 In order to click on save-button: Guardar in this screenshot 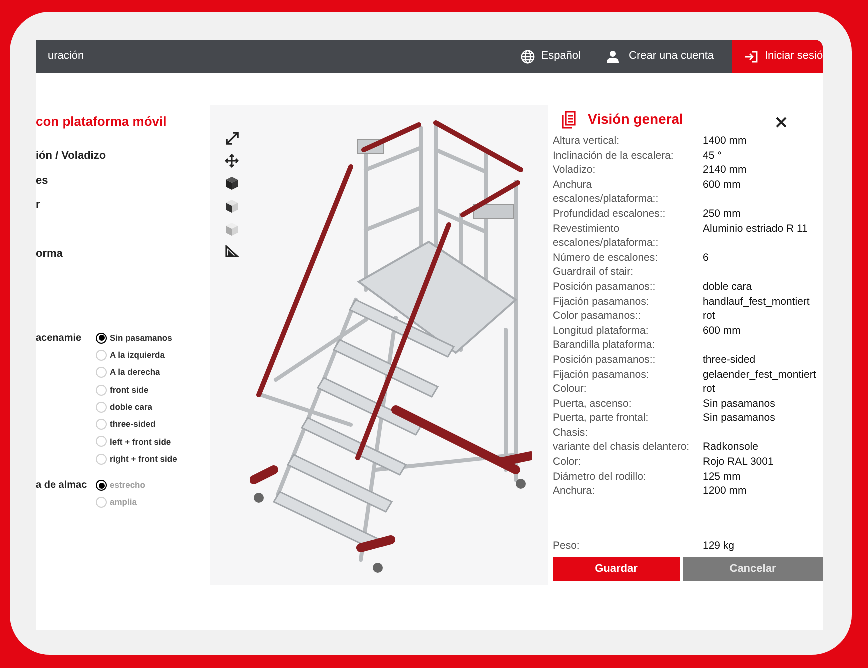, I will do `click(616, 569)`.